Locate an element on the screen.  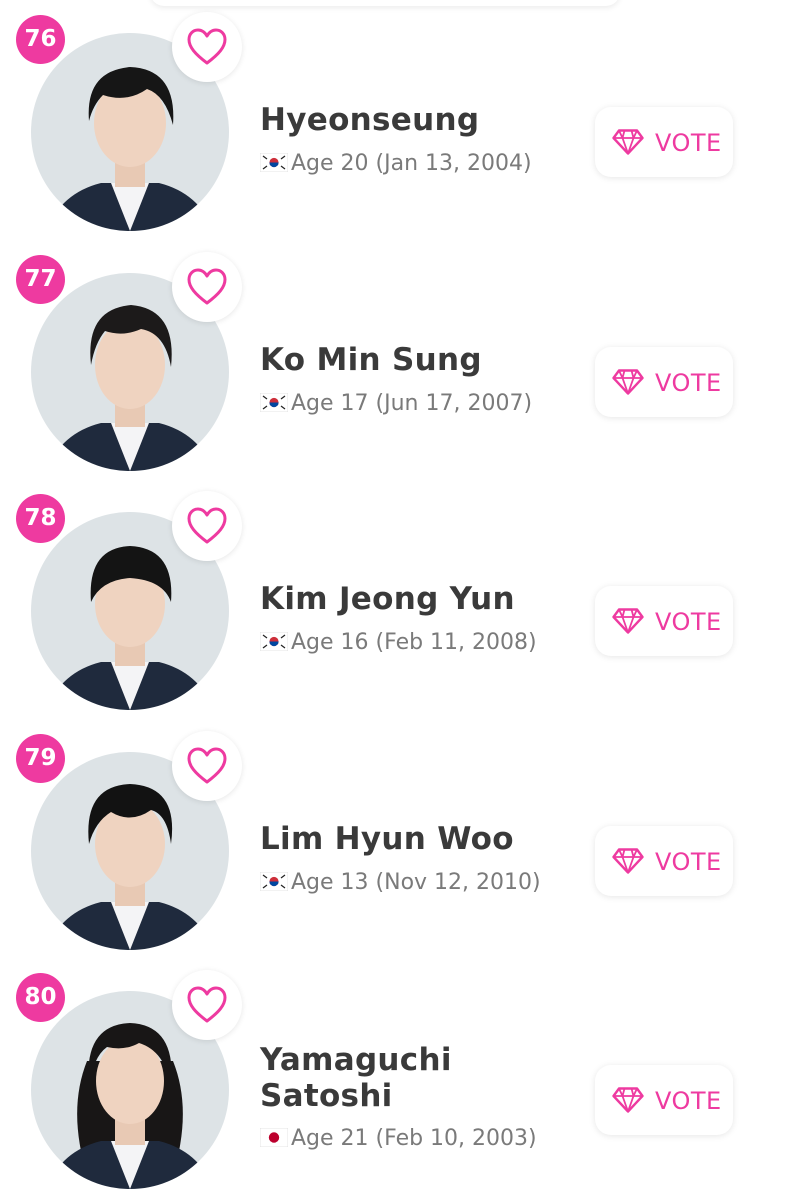
contestant-details: Age 17 (Jun 17, 2007) is located at coordinates (396, 404).